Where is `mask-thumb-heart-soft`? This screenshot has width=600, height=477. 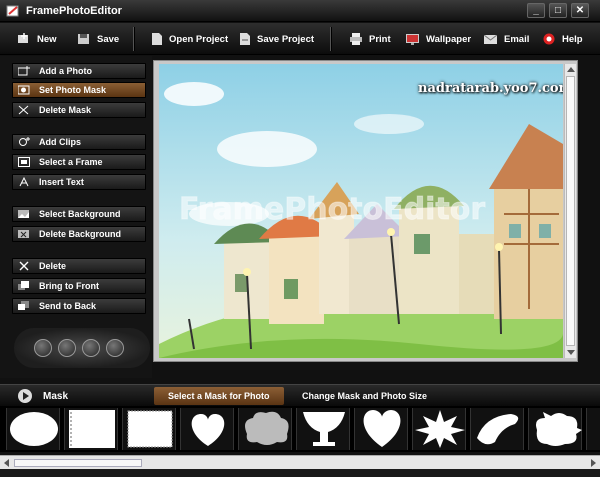
mask-thumb-heart-soft is located at coordinates (207, 429).